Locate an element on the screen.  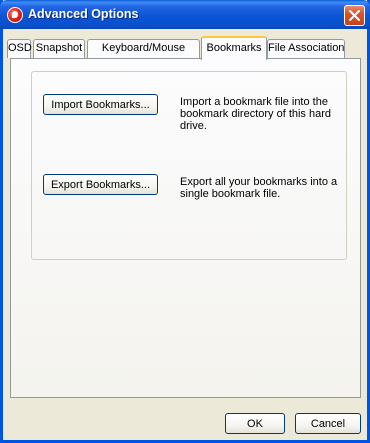
tab-label: Snapshot is located at coordinates (59, 48).